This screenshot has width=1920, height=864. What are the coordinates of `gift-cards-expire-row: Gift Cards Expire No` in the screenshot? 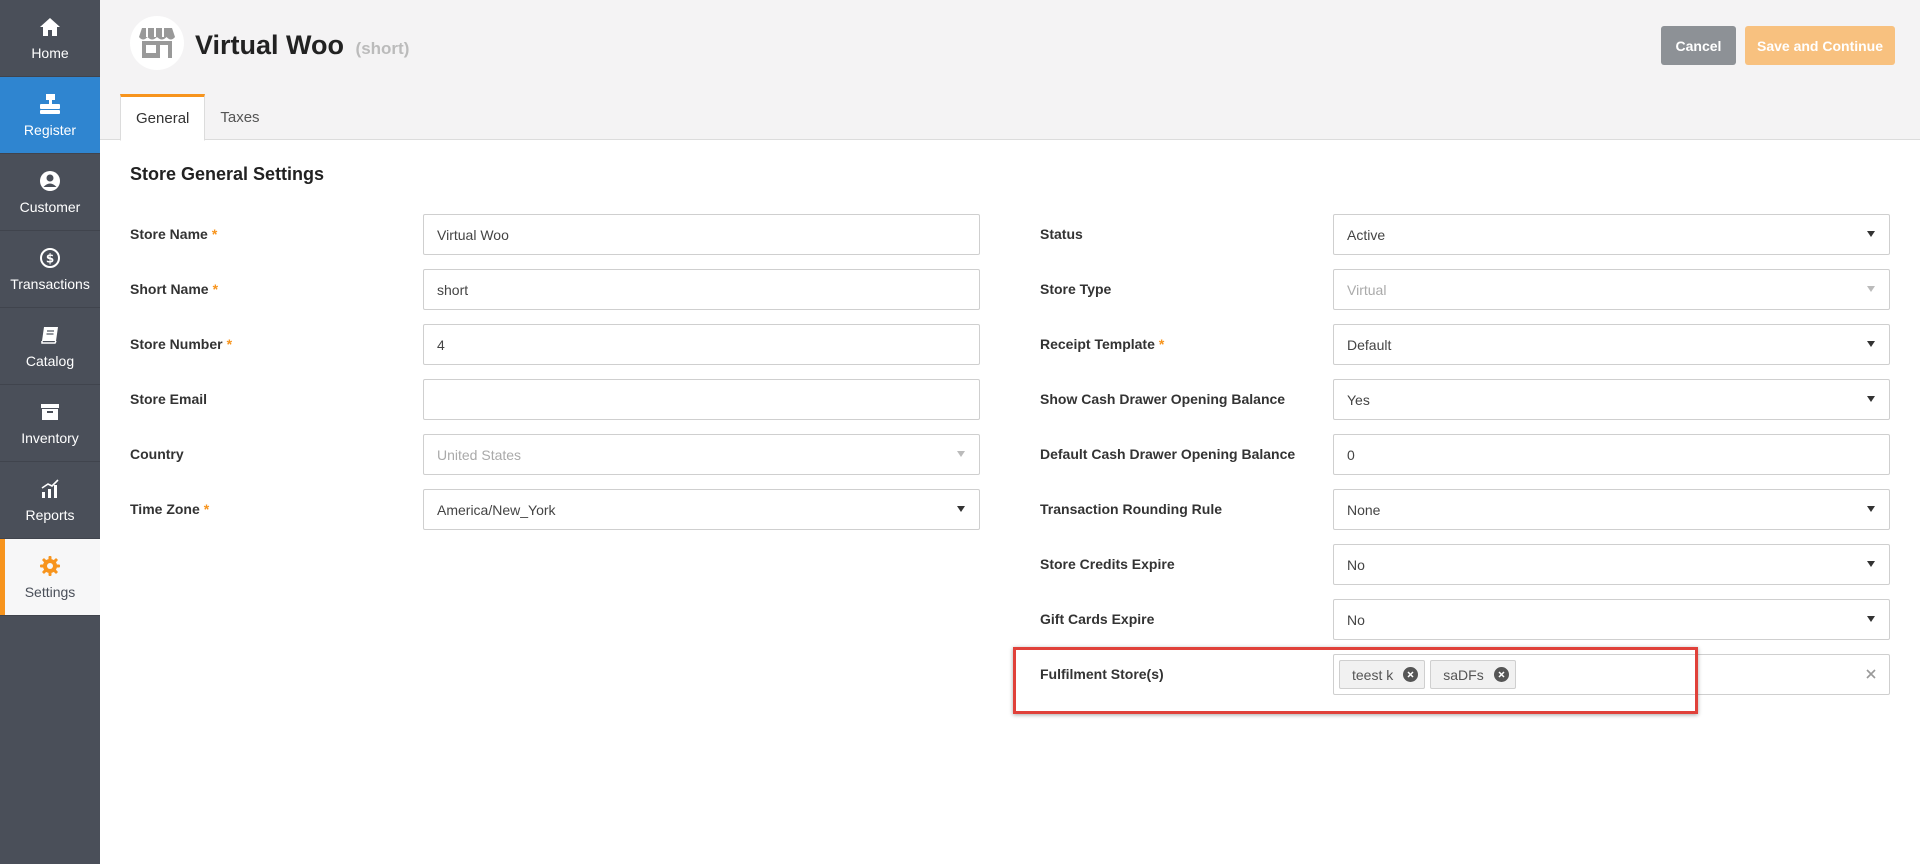 It's located at (1465, 619).